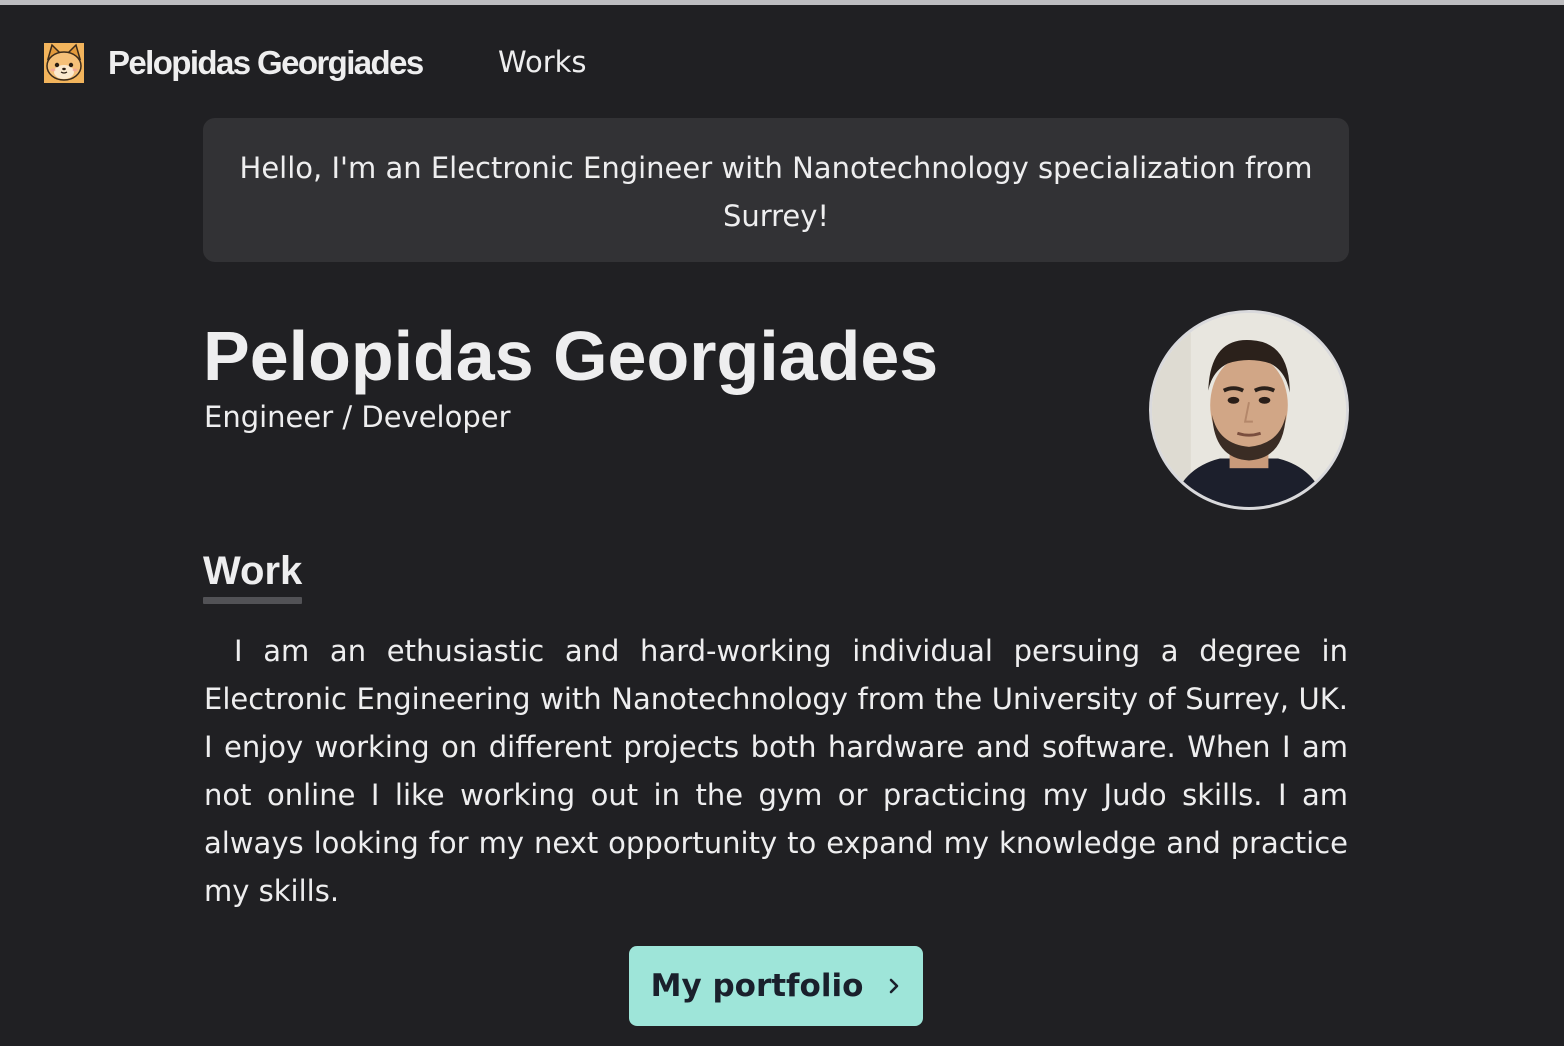  I want to click on cat-face-icon, so click(64, 63).